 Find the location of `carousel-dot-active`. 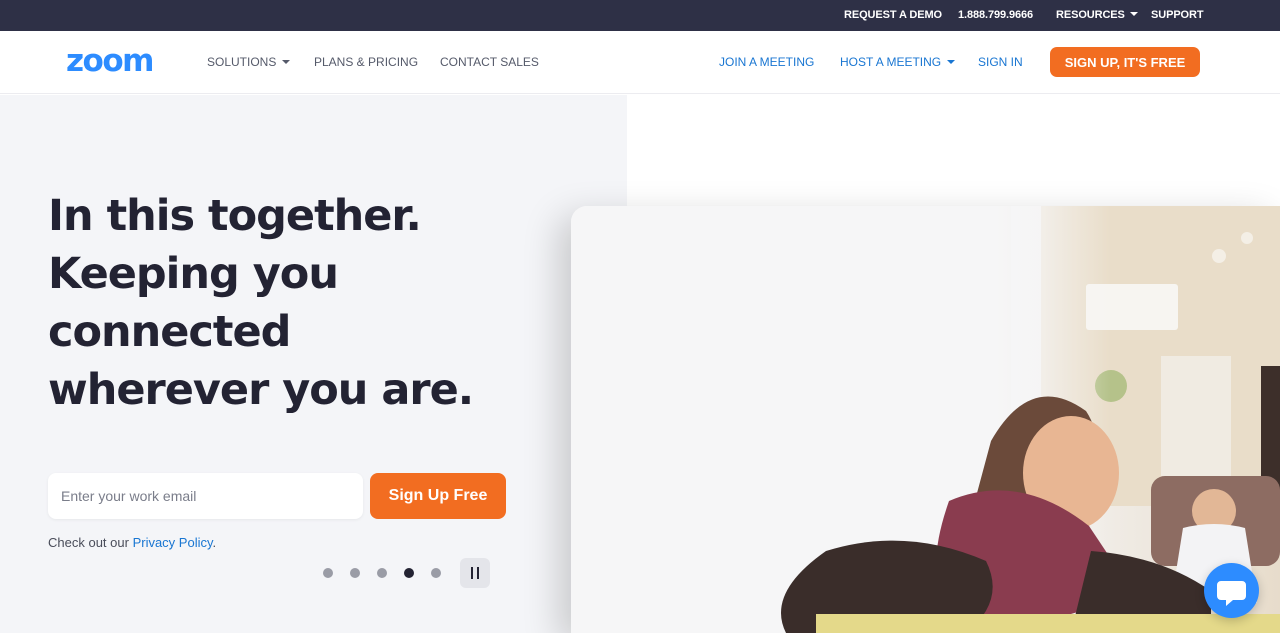

carousel-dot-active is located at coordinates (409, 573).